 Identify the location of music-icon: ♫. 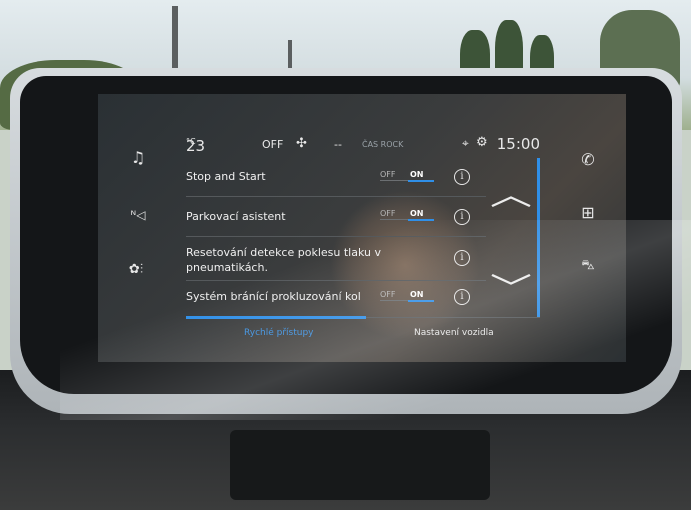
(138, 158).